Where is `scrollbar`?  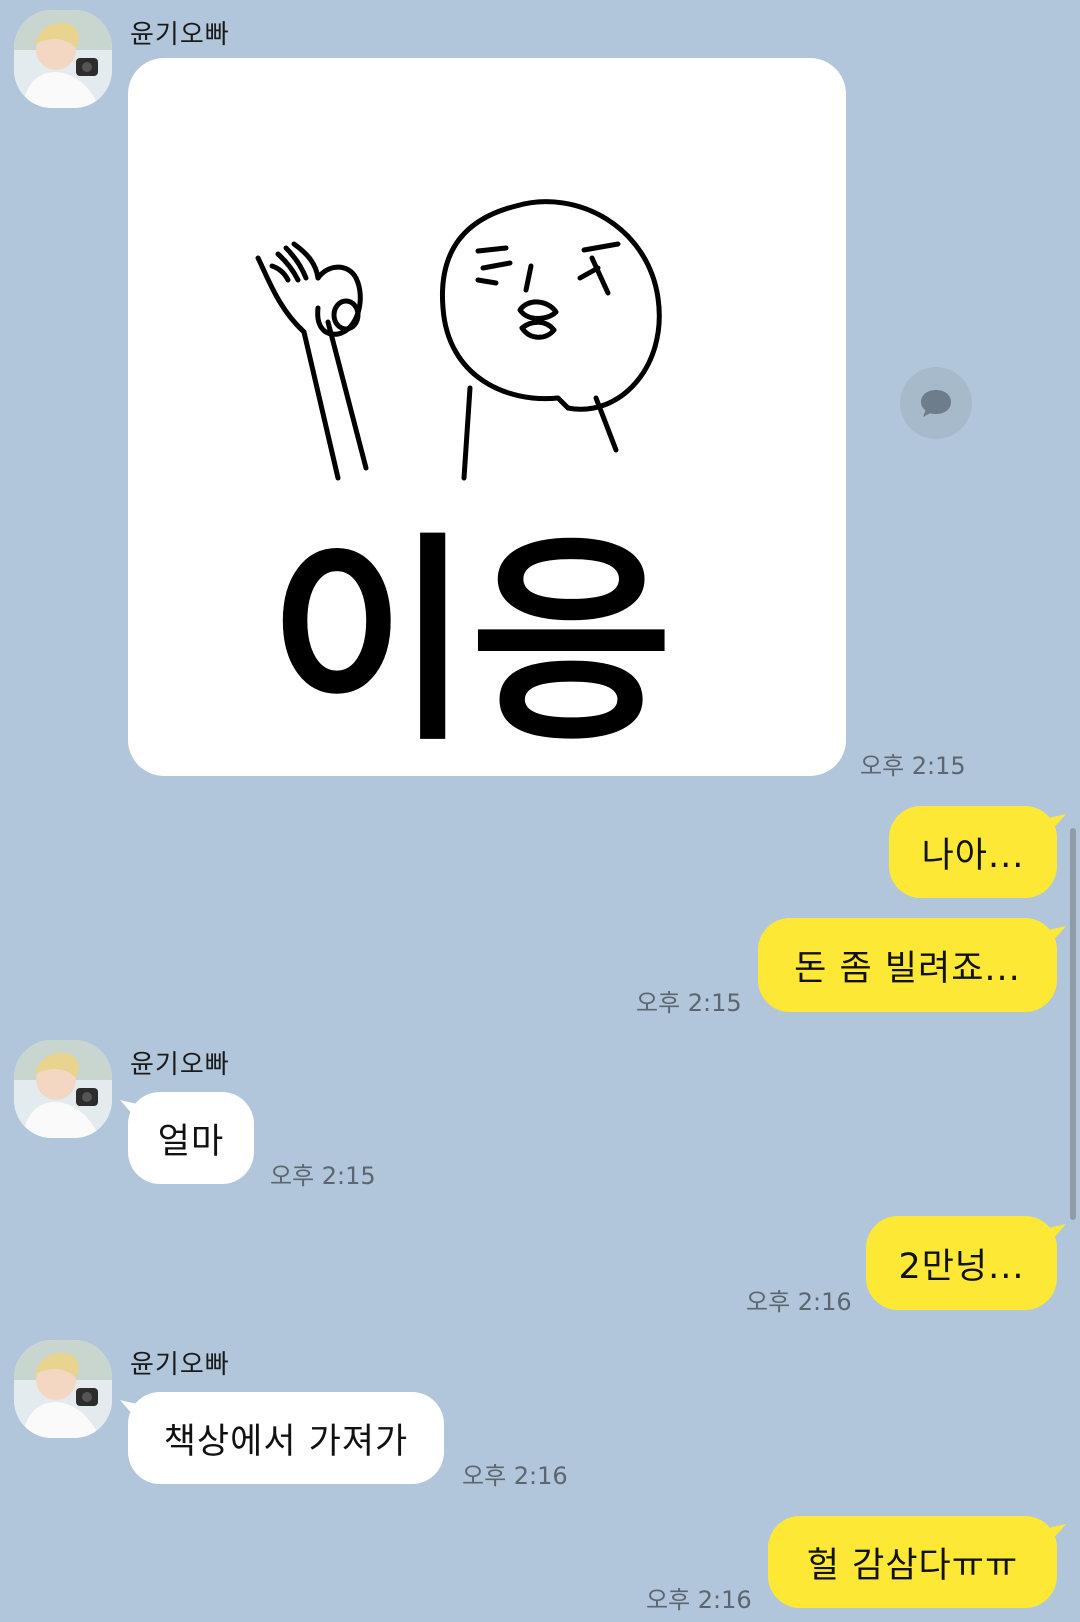
scrollbar is located at coordinates (1073, 1024).